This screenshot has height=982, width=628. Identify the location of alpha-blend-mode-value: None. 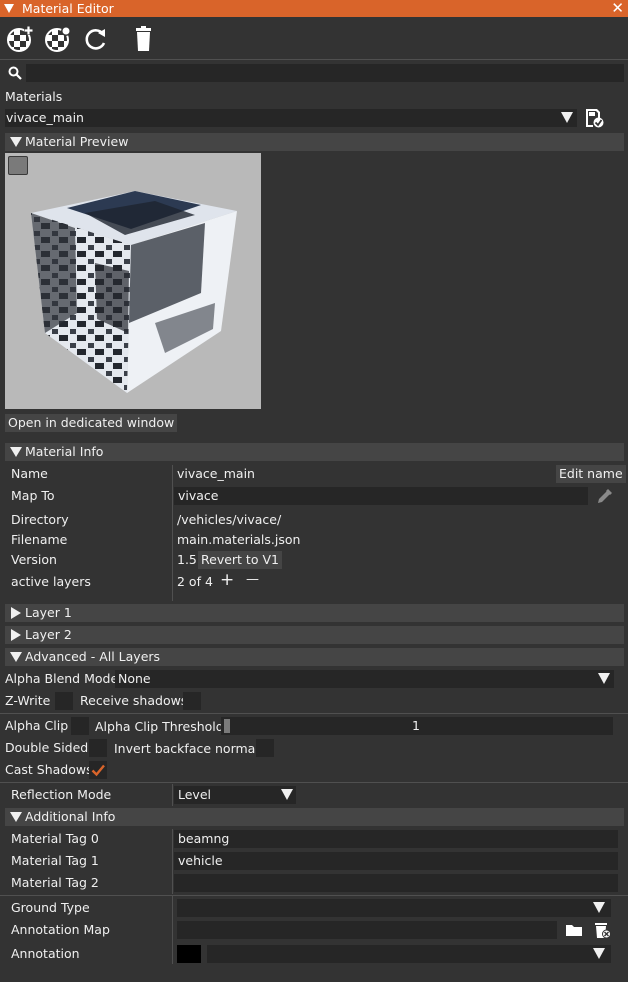
(134, 678).